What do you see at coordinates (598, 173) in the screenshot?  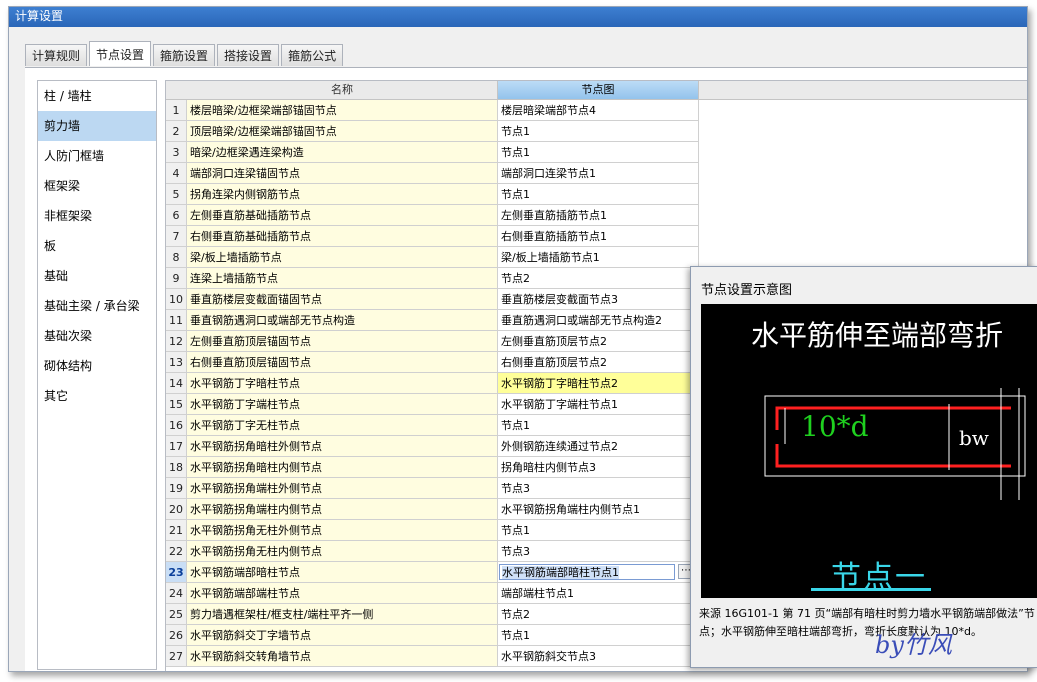 I see `row-node-cell: 端部洞口连梁节点1` at bounding box center [598, 173].